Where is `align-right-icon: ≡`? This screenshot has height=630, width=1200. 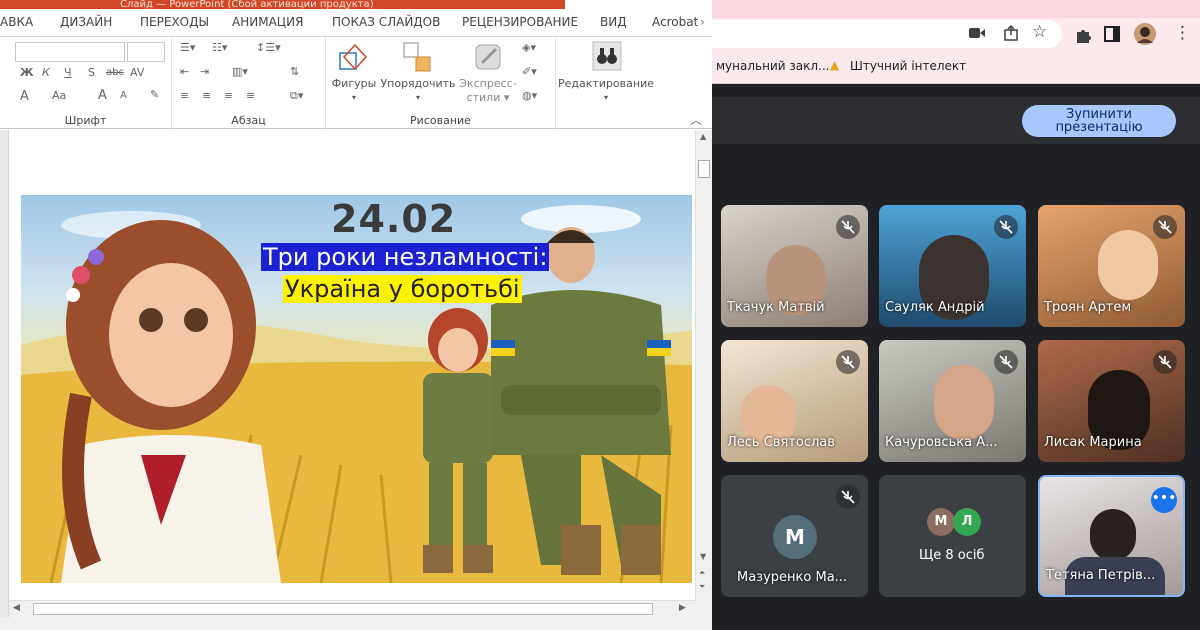
align-right-icon: ≡ is located at coordinates (228, 95).